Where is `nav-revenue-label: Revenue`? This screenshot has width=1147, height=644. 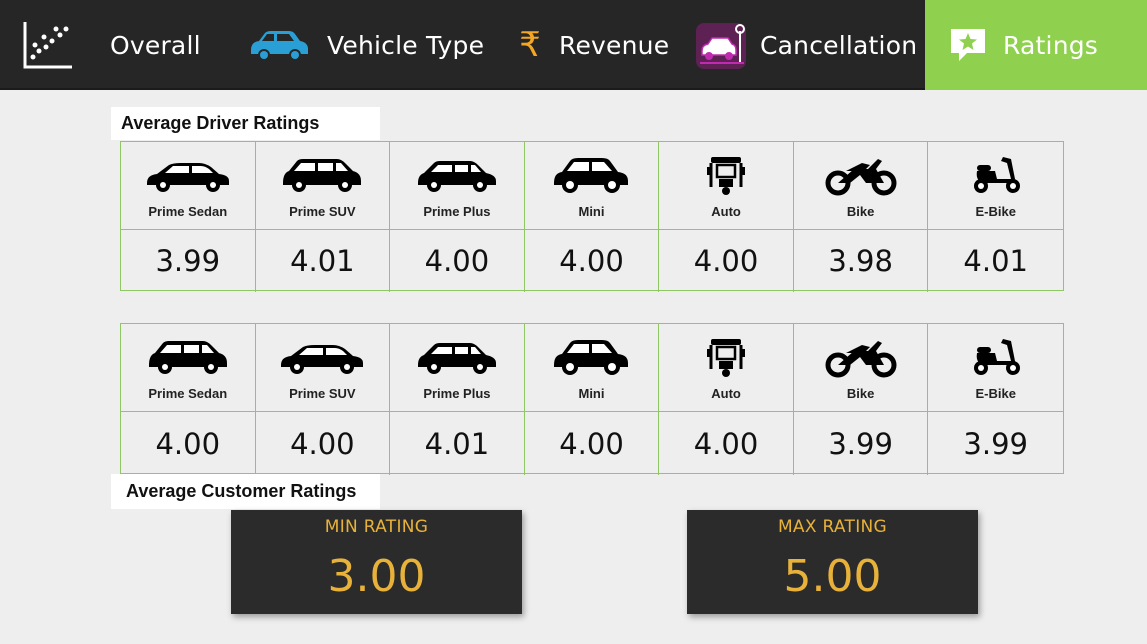
nav-revenue-label: Revenue is located at coordinates (614, 45).